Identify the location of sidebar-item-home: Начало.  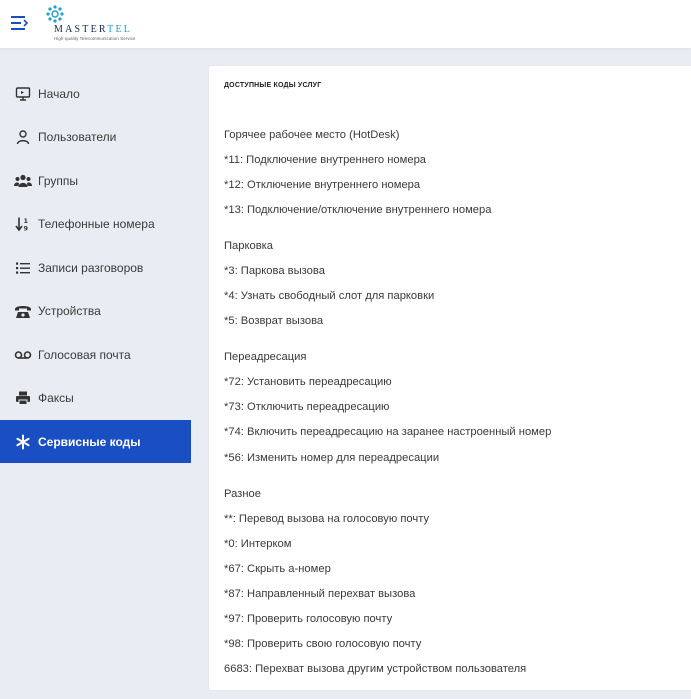
(95, 93).